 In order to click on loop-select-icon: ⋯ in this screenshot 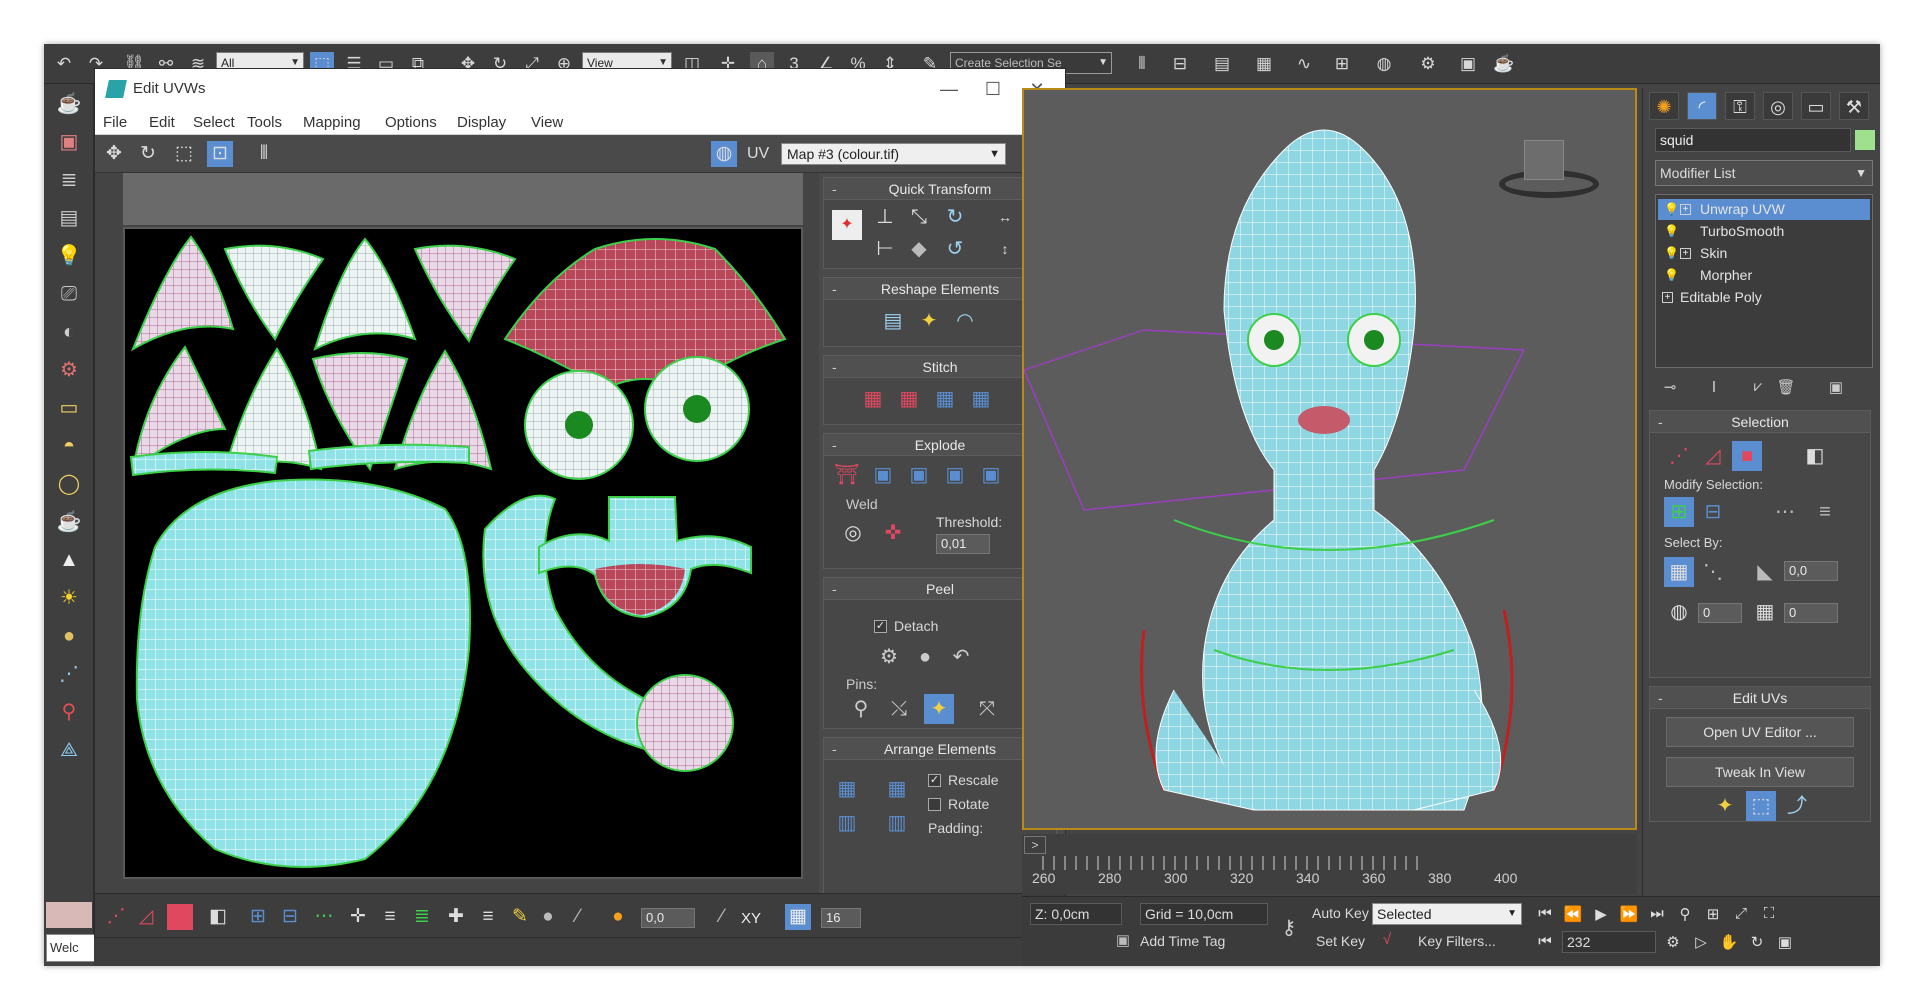, I will do `click(1785, 512)`.